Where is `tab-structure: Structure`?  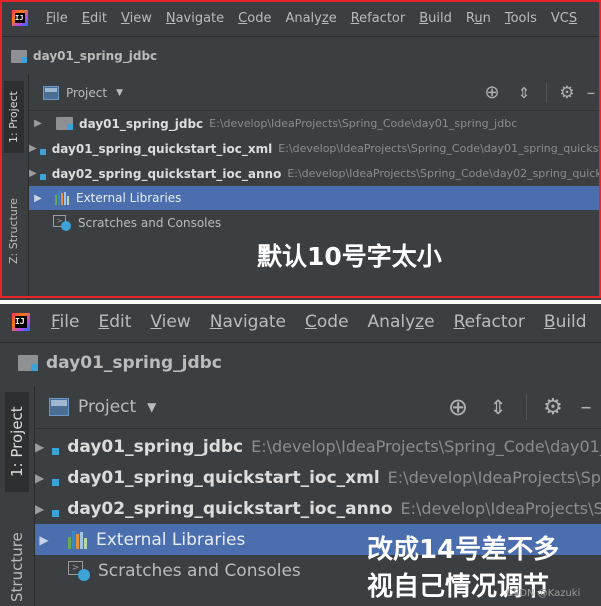 tab-structure: Structure is located at coordinates (17, 569).